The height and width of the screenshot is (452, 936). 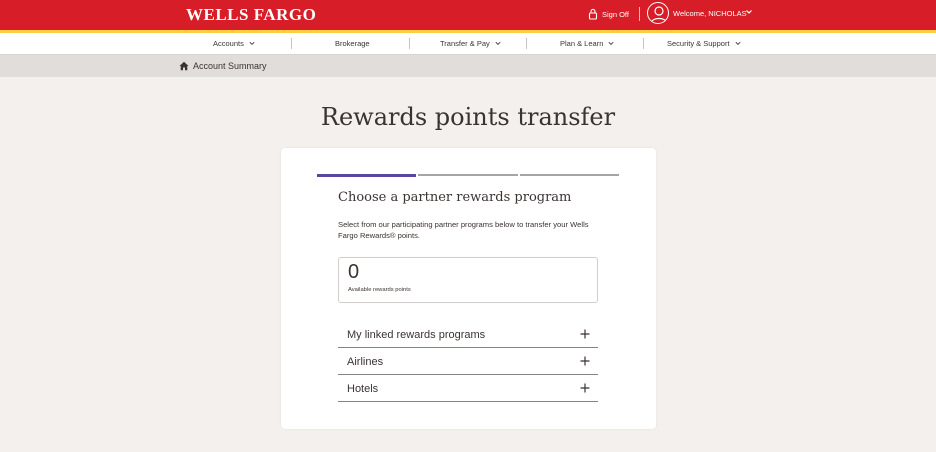 I want to click on nav-accounts: Accounts, so click(x=234, y=43).